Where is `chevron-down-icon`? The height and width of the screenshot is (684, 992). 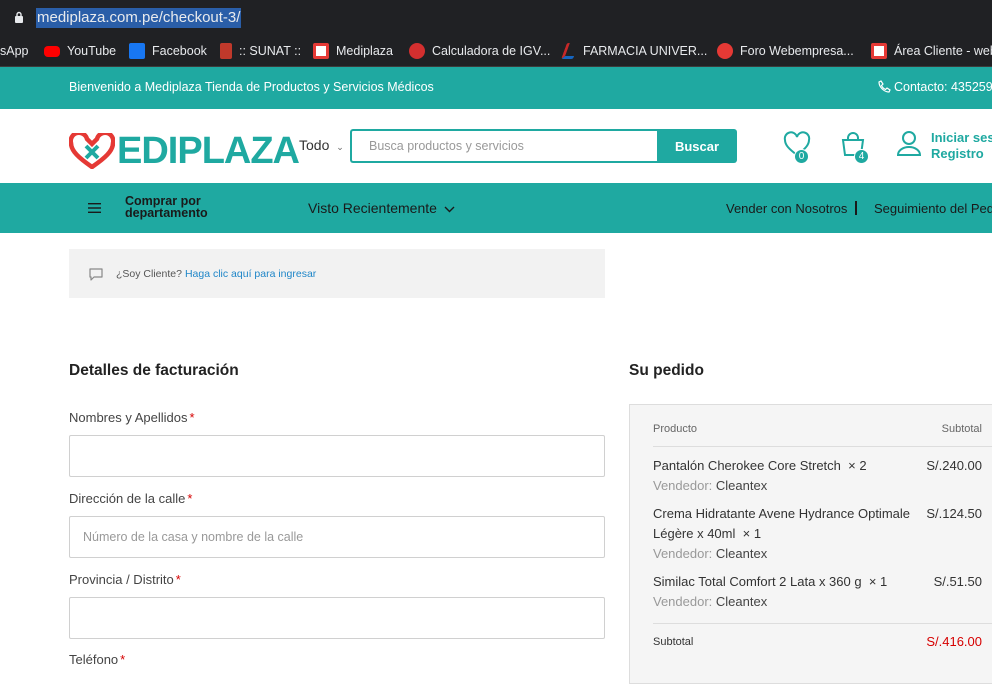 chevron-down-icon is located at coordinates (449, 209).